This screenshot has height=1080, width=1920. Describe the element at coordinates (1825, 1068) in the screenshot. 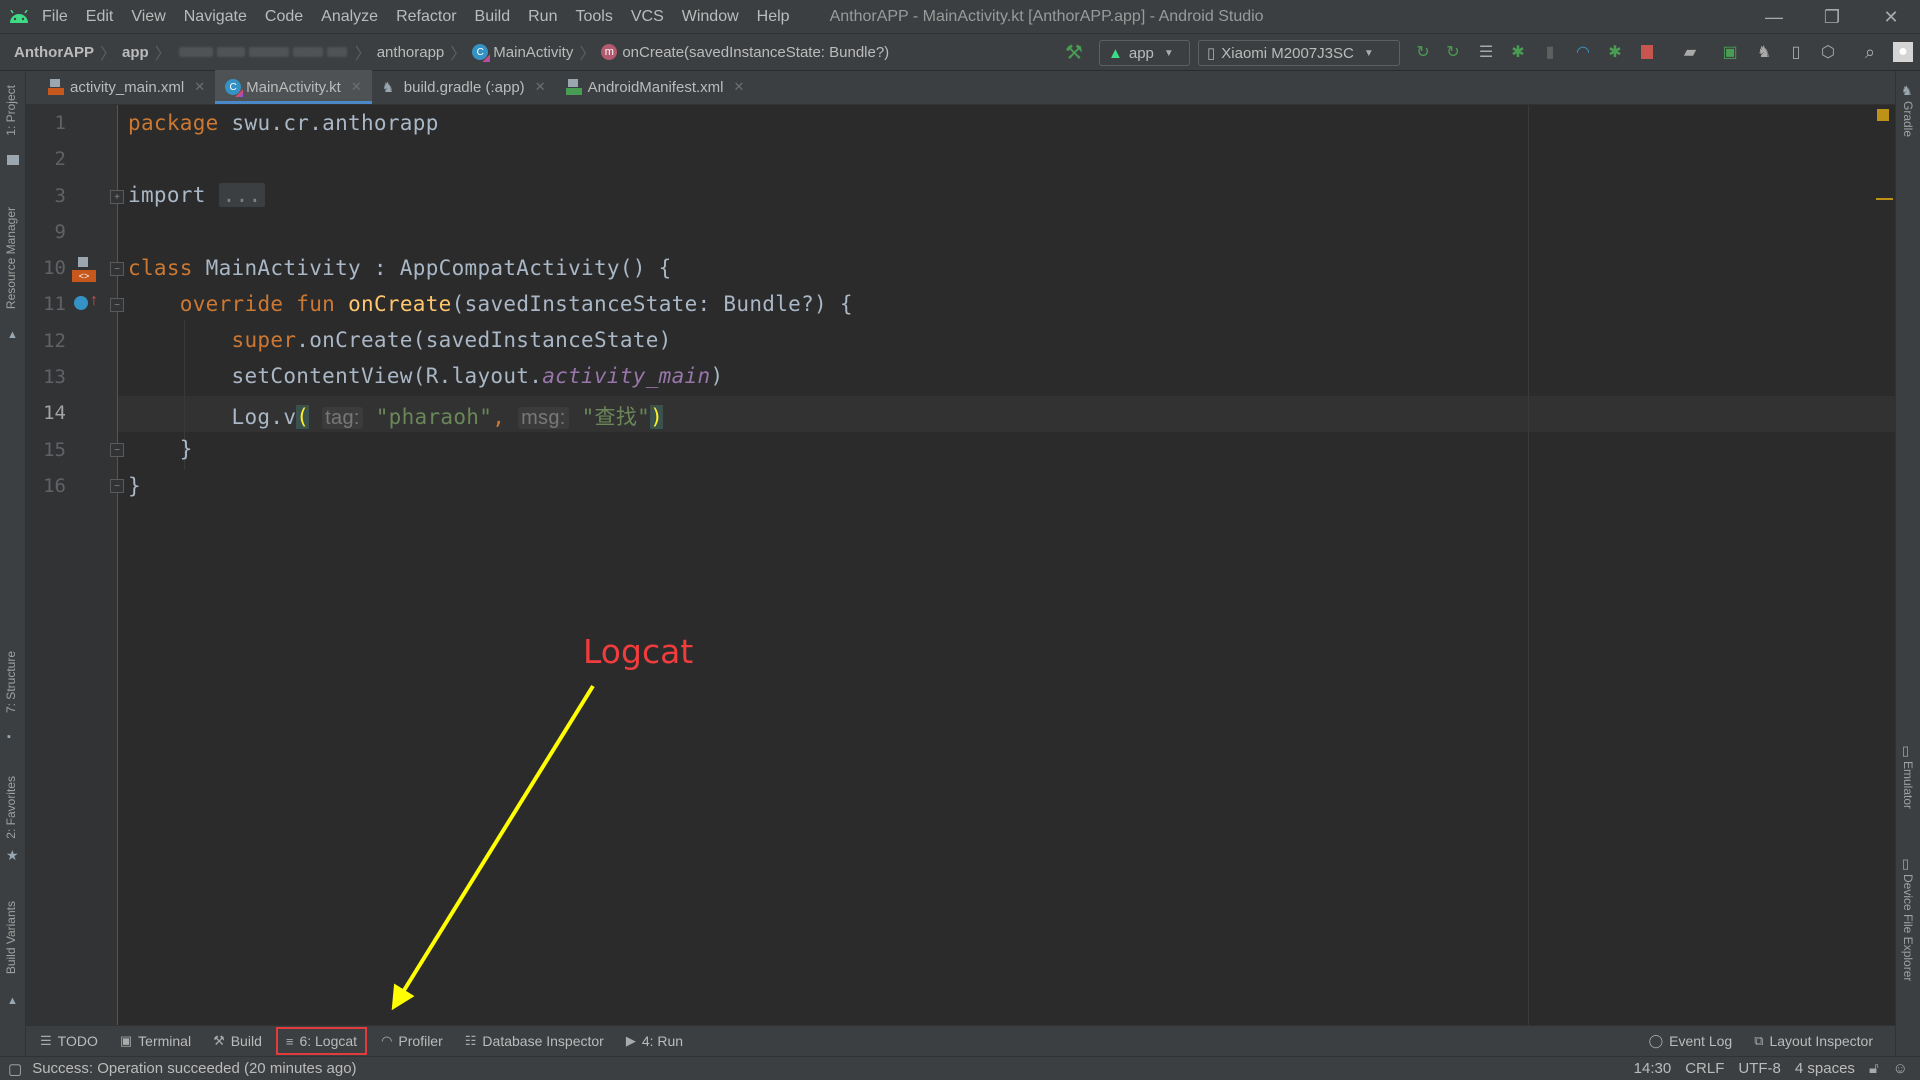

I see `indent-setting: 4 spaces` at that location.